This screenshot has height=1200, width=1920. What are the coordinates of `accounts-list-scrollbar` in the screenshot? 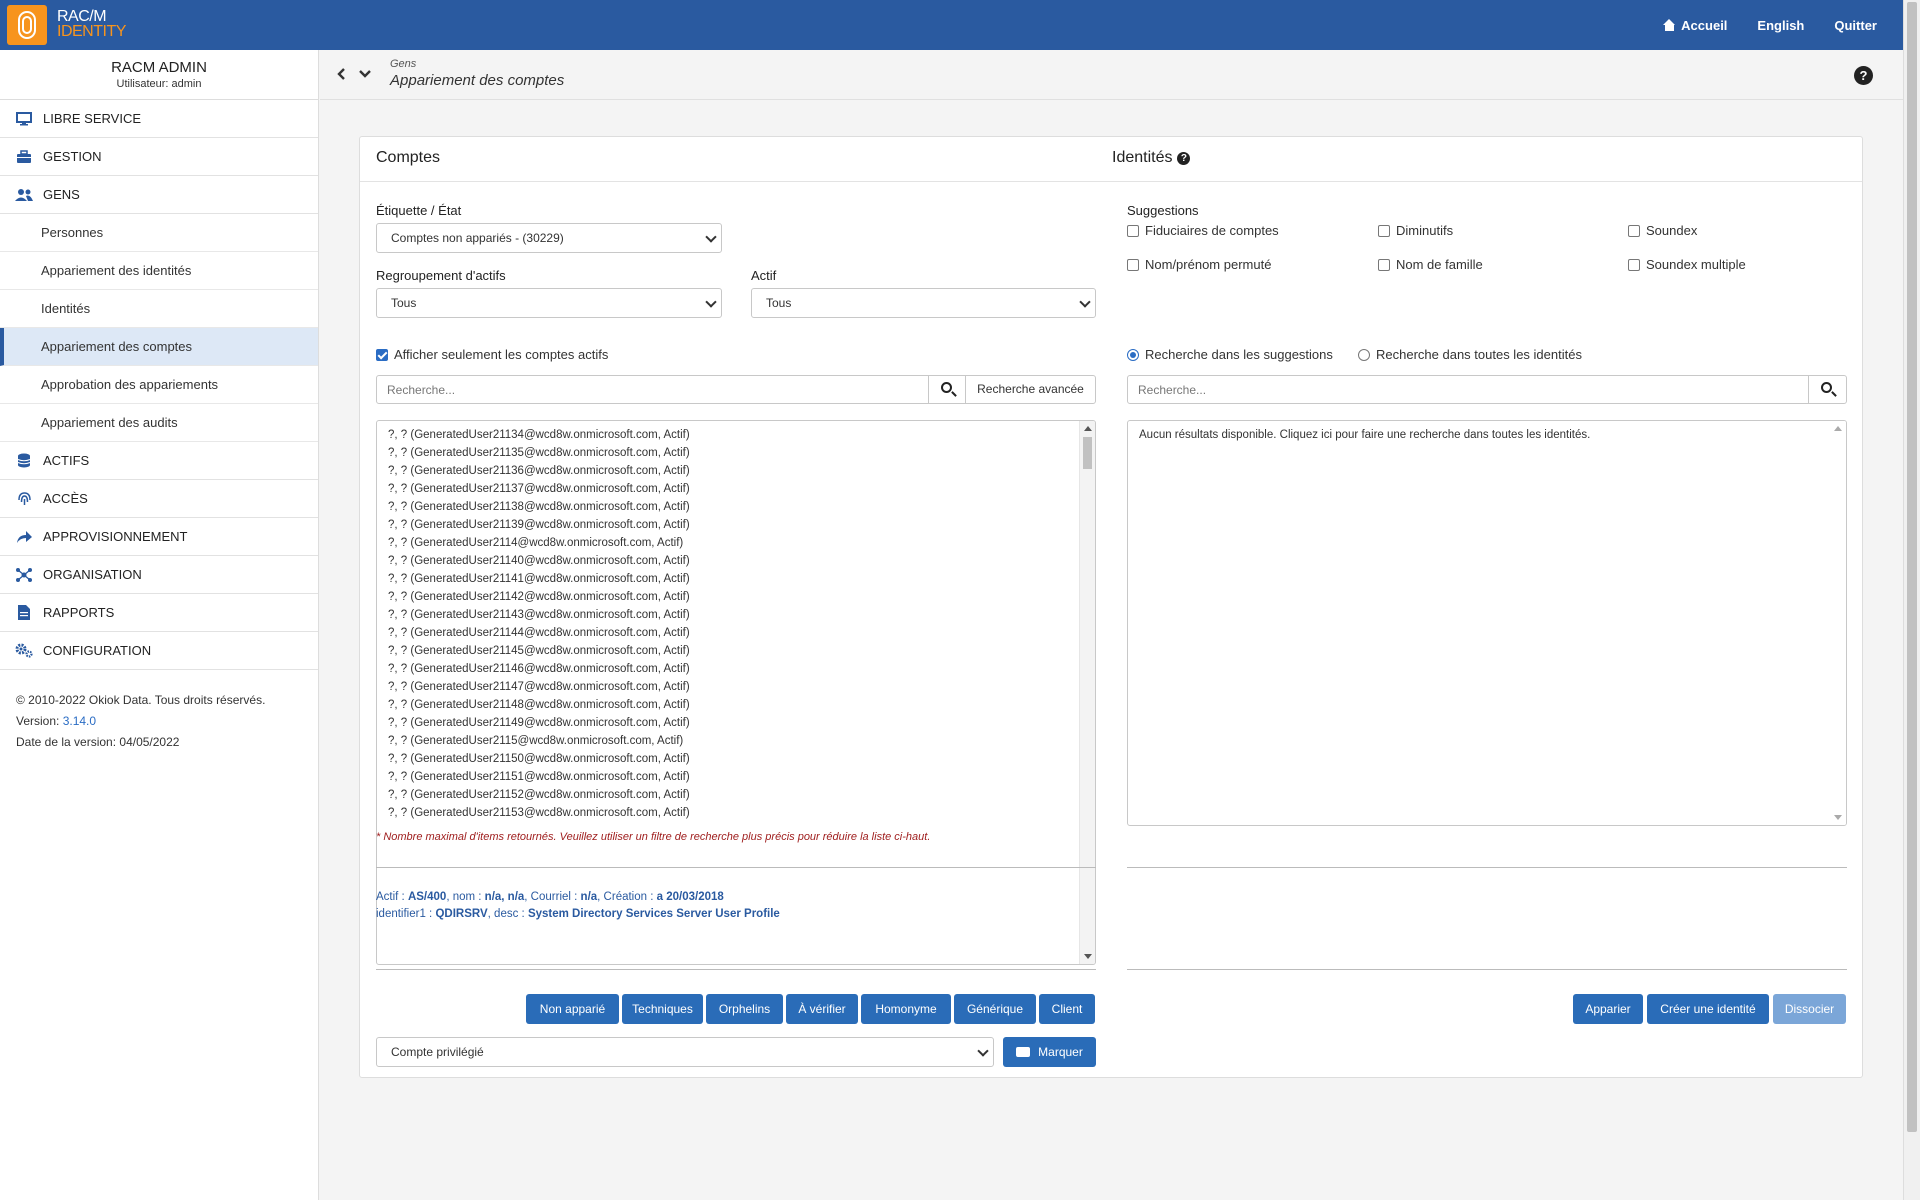 It's located at (1087, 692).